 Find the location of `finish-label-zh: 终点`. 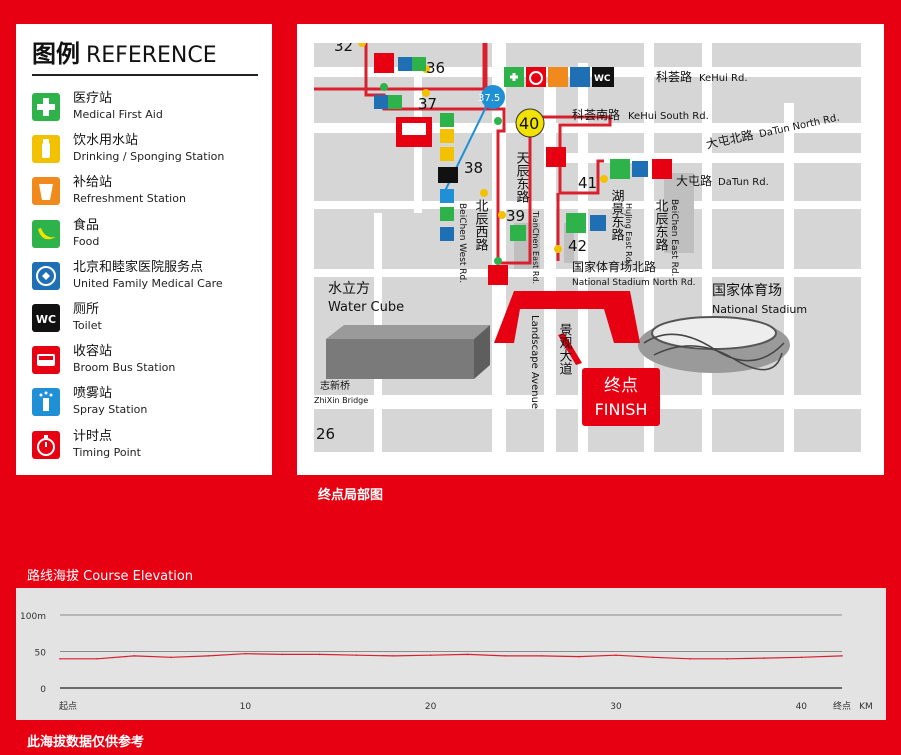

finish-label-zh: 终点 is located at coordinates (621, 386).